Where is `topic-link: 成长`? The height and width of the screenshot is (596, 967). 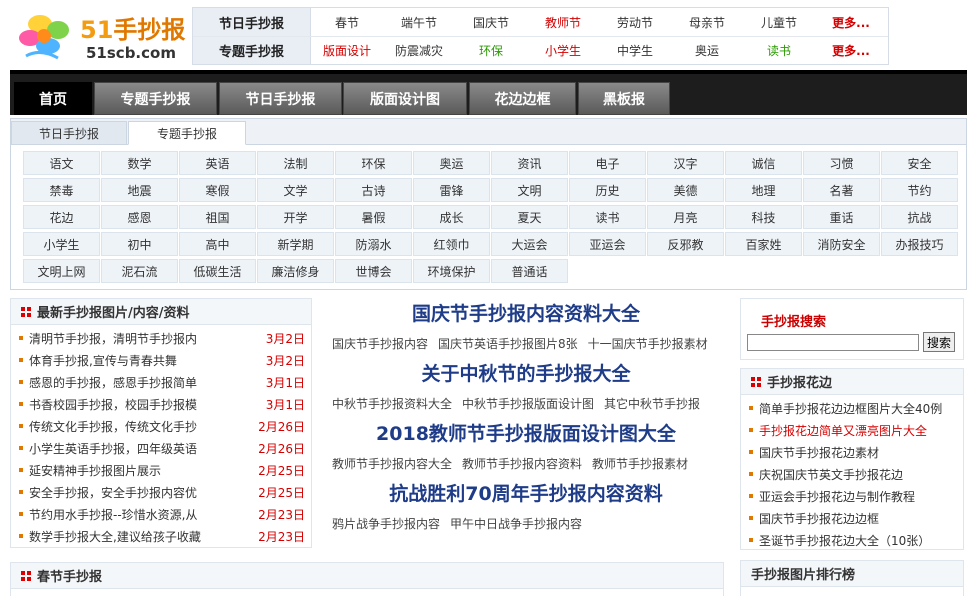 topic-link: 成长 is located at coordinates (451, 217).